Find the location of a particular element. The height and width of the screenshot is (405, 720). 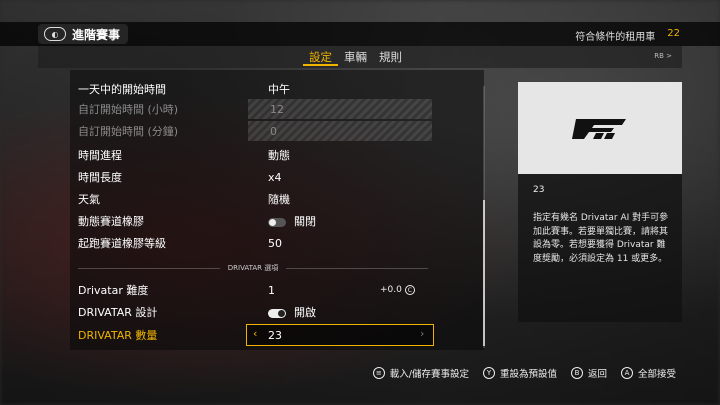

section-label: DRIVATAR 選項 is located at coordinates (253, 268).